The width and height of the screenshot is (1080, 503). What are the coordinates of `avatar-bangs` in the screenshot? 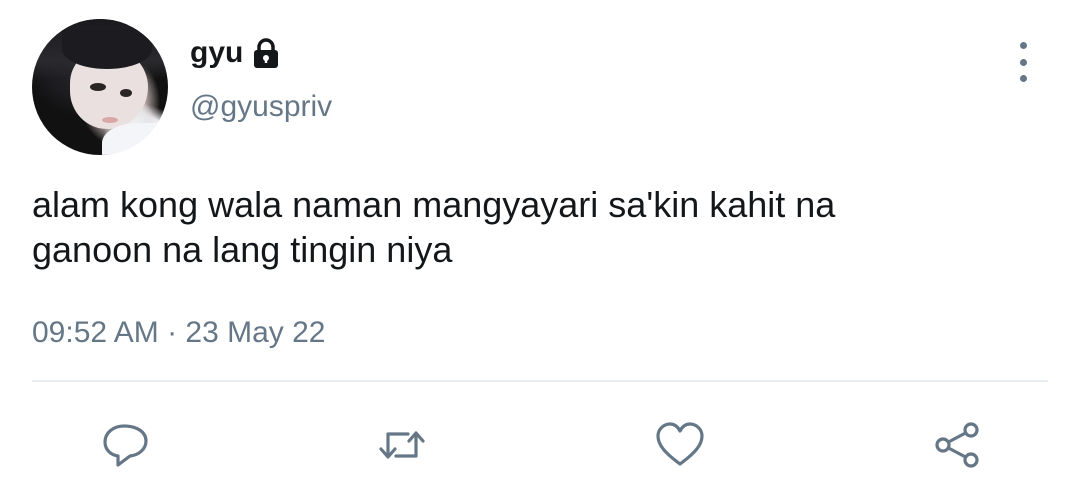 It's located at (107, 49).